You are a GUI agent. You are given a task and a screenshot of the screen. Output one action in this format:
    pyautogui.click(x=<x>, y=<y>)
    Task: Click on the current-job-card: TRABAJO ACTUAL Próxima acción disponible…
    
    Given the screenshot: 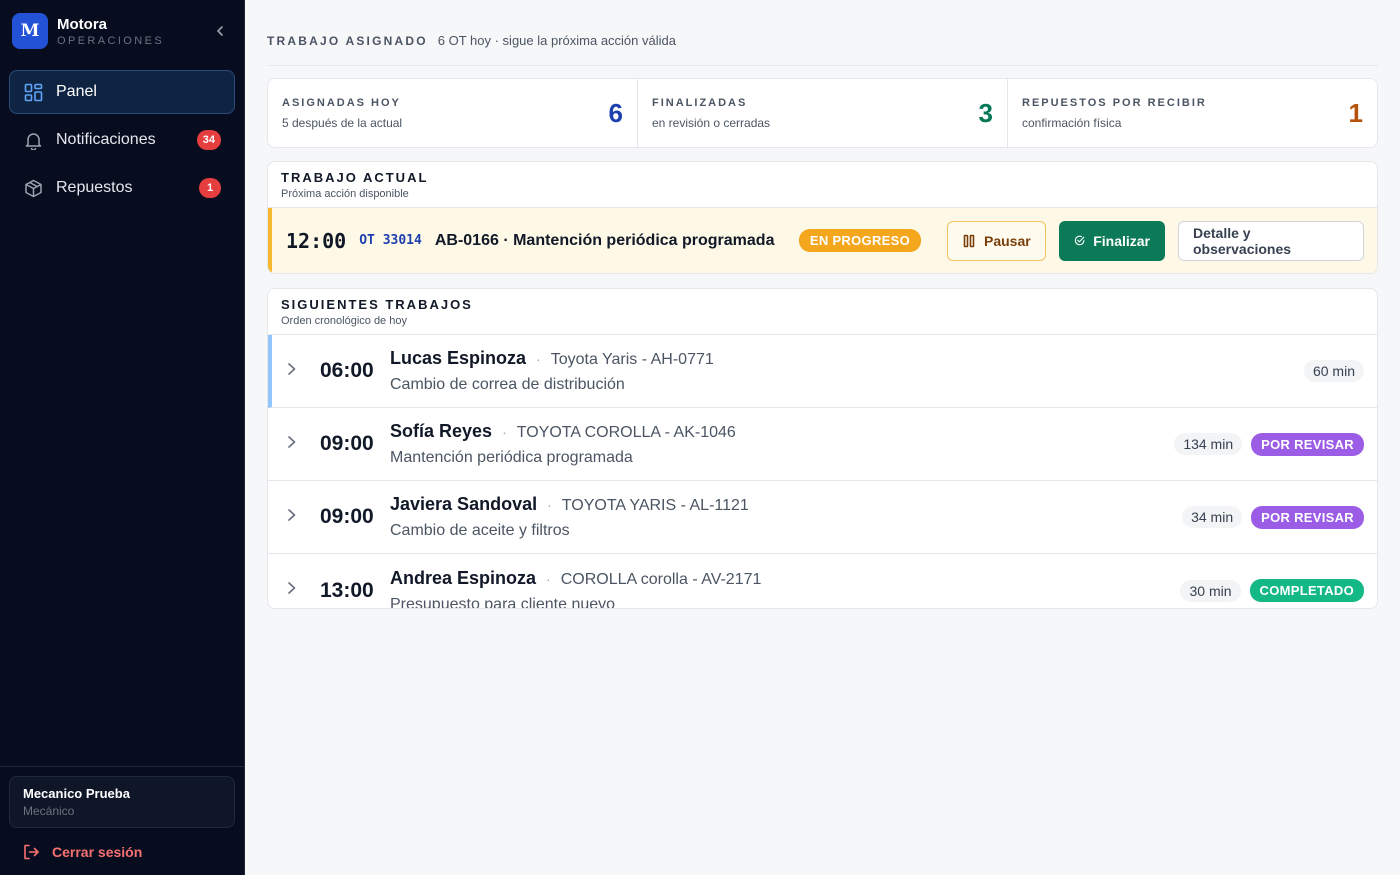 What is the action you would take?
    pyautogui.click(x=822, y=217)
    